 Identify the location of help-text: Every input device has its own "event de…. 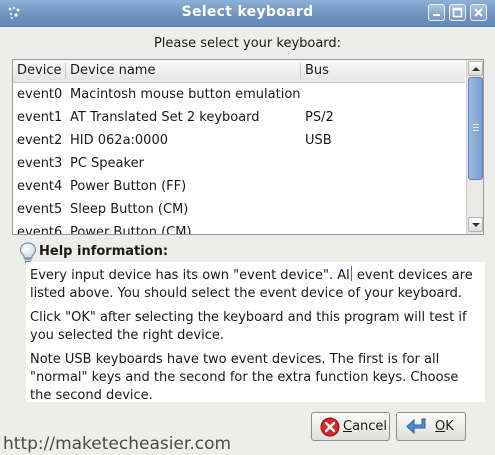
(190, 275).